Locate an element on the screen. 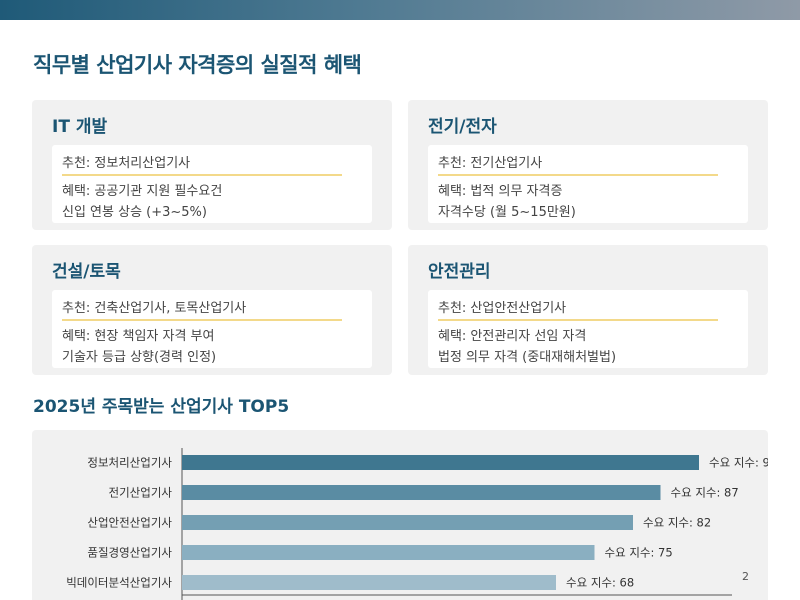 Image resolution: width=800 pixels, height=600 pixels. card-title: 전기/전자 is located at coordinates (462, 127).